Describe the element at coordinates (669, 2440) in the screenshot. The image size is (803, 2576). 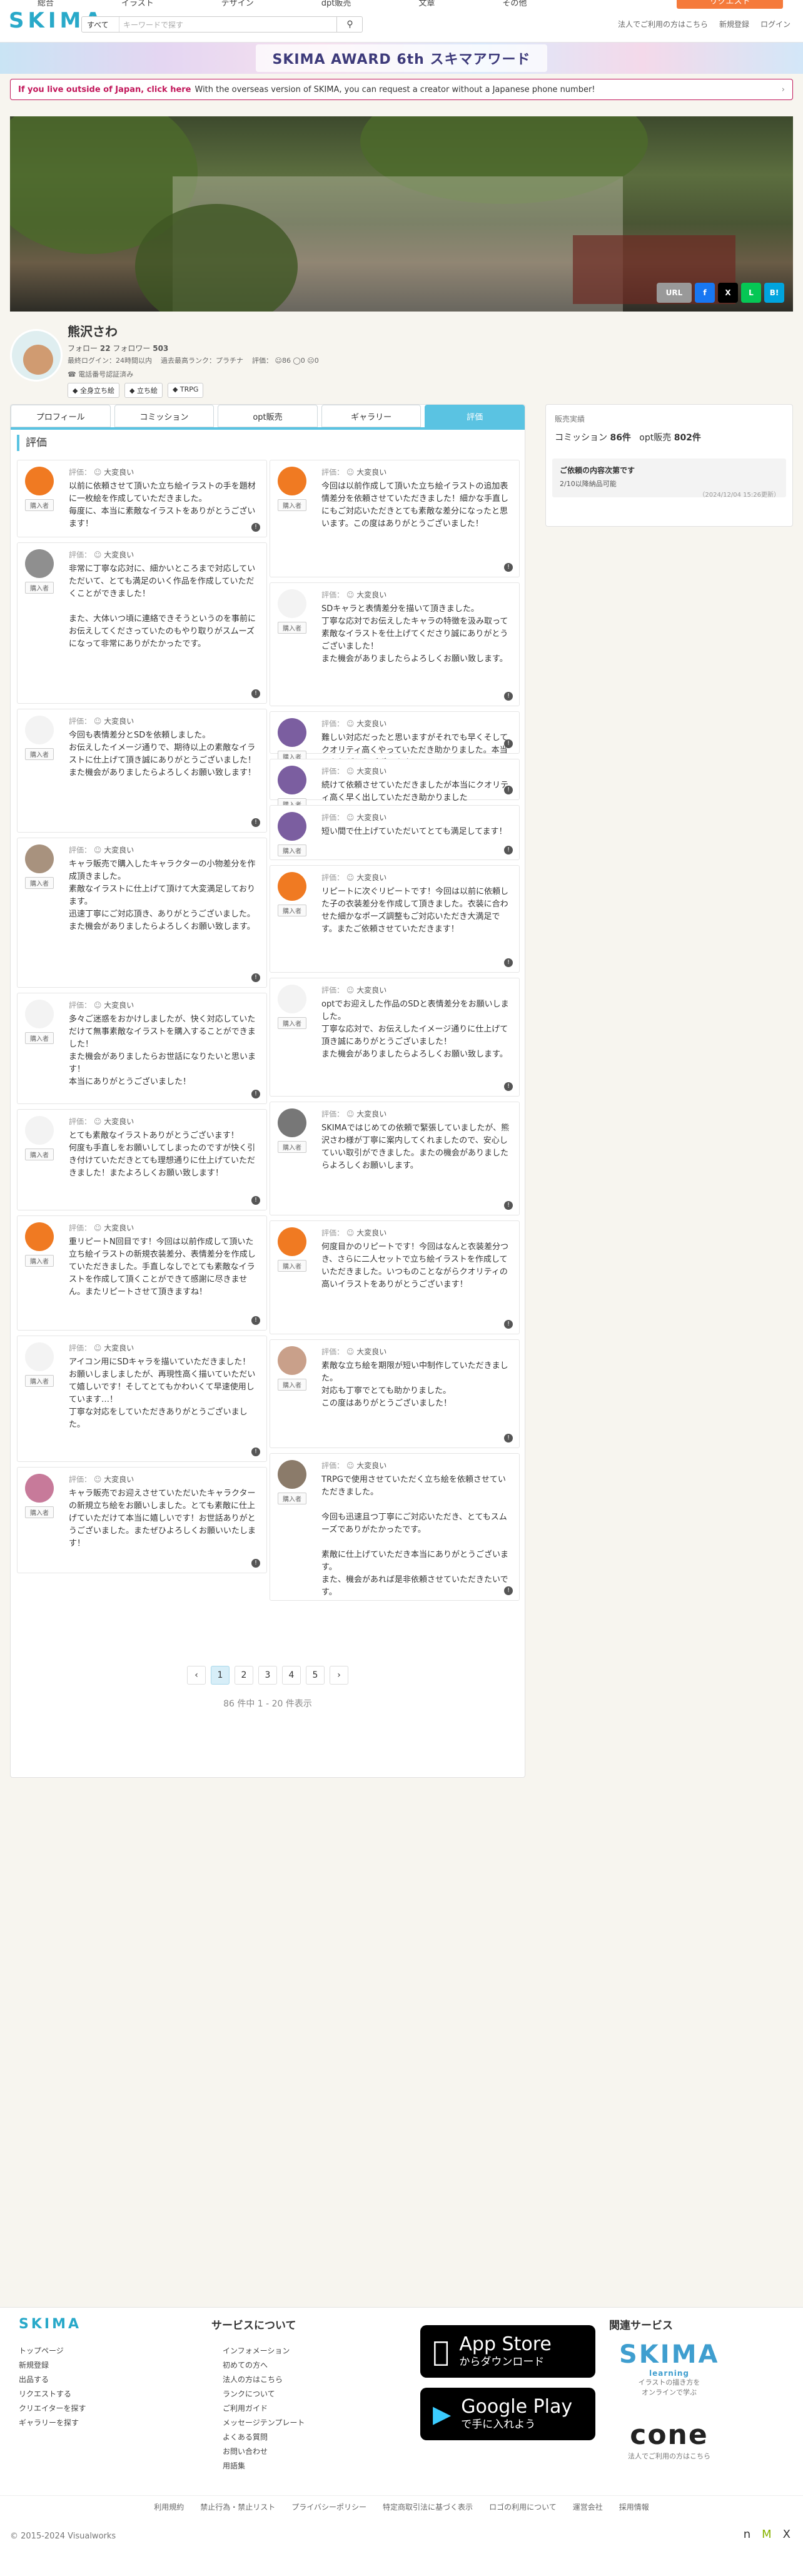
I see `cone-link: cone 法人でご利用の方はこちら` at that location.